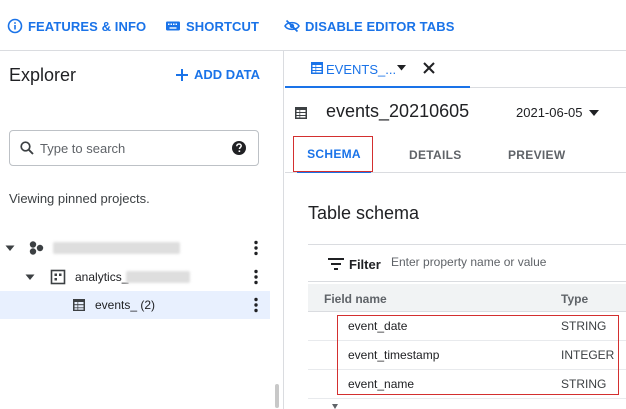 This screenshot has width=626, height=409. What do you see at coordinates (536, 155) in the screenshot?
I see `tab-preview: PREVIEW` at bounding box center [536, 155].